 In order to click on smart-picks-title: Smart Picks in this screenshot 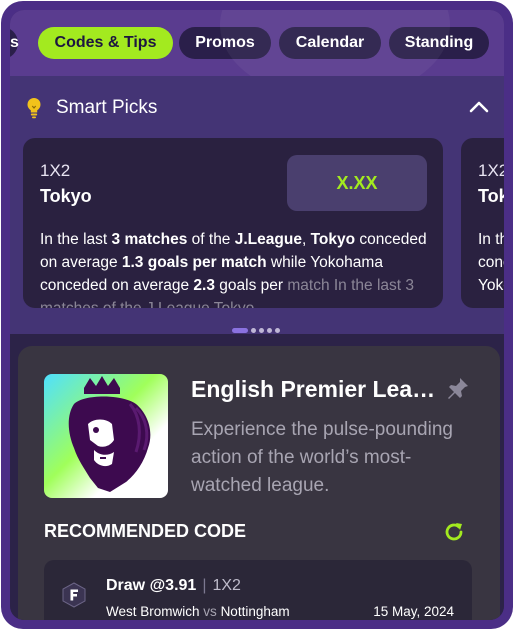, I will do `click(107, 107)`.